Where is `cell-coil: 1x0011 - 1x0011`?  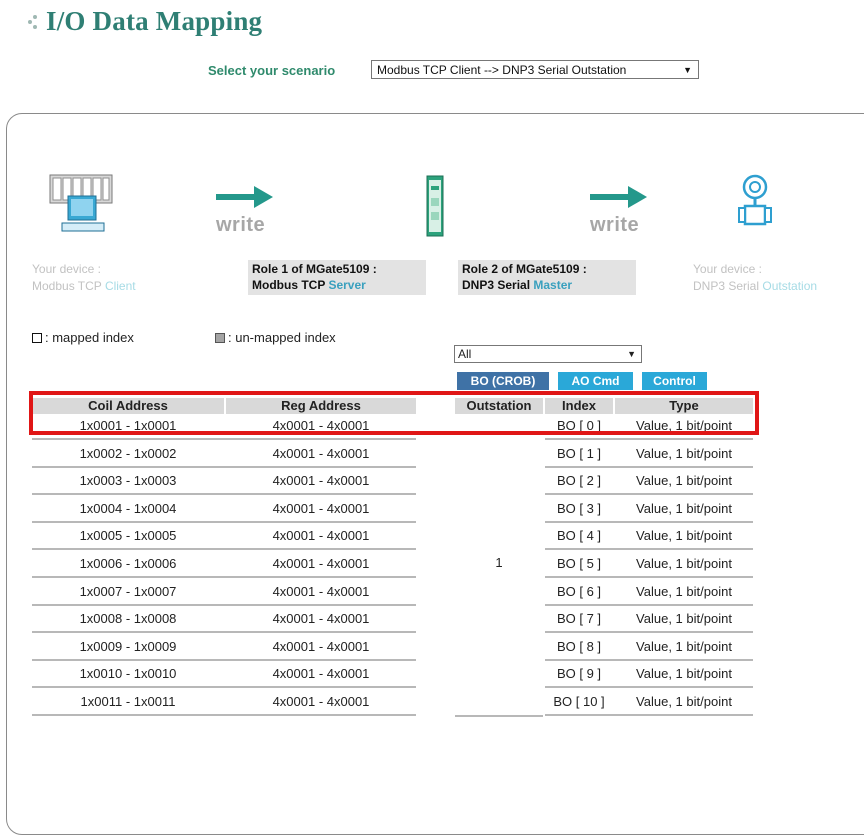
cell-coil: 1x0011 - 1x0011 is located at coordinates (128, 701).